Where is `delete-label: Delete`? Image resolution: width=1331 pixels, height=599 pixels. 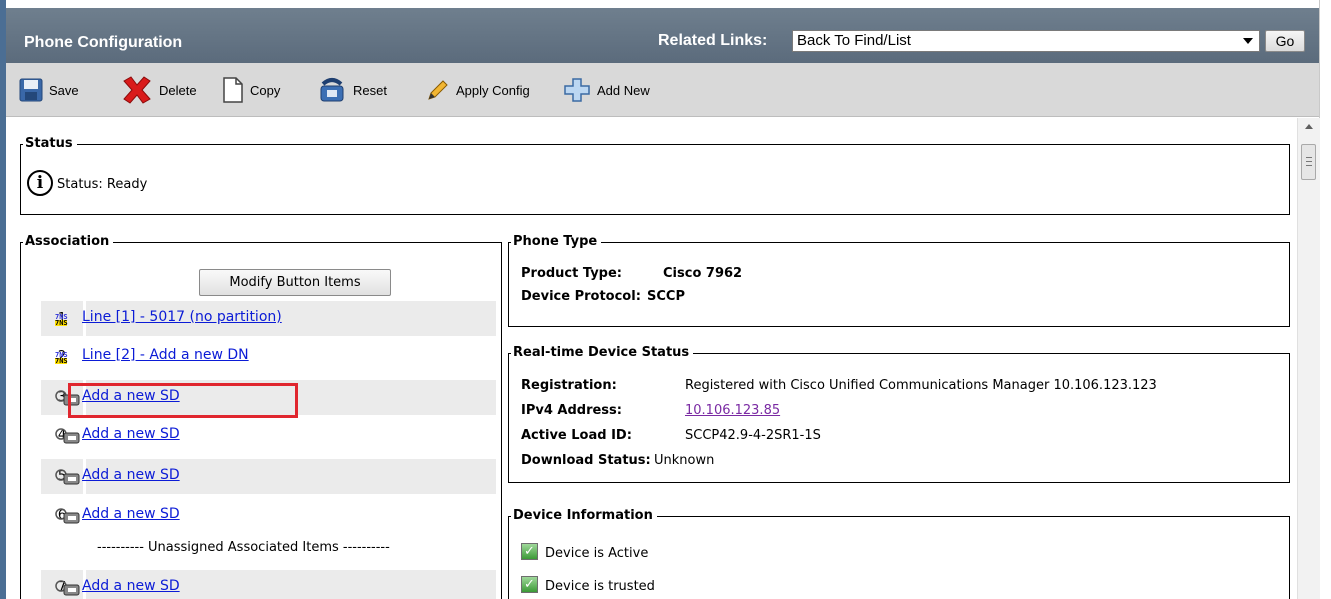 delete-label: Delete is located at coordinates (178, 90).